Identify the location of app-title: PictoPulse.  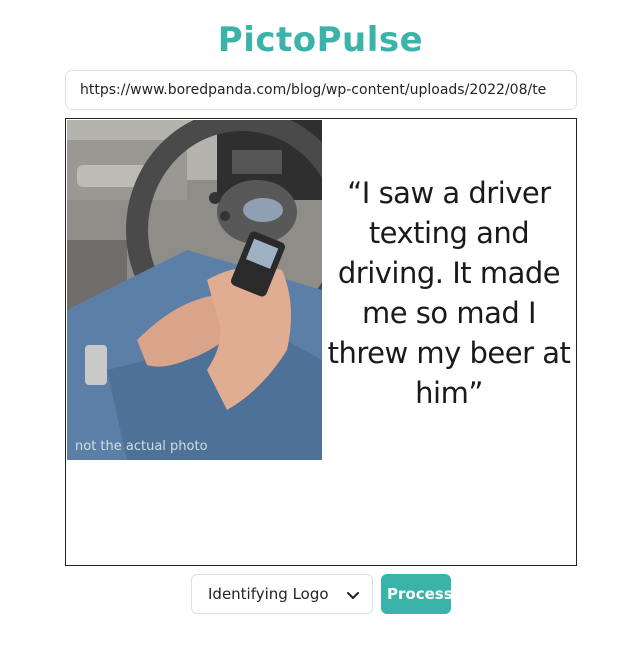
(320, 40).